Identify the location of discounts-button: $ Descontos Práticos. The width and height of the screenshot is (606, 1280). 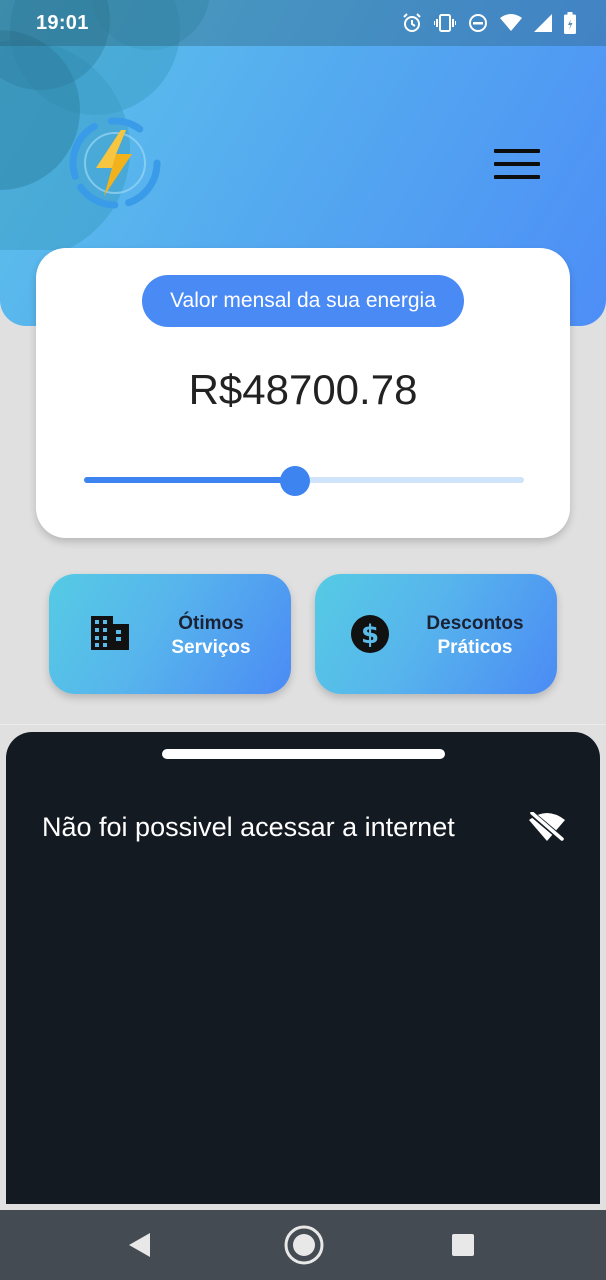
(436, 634).